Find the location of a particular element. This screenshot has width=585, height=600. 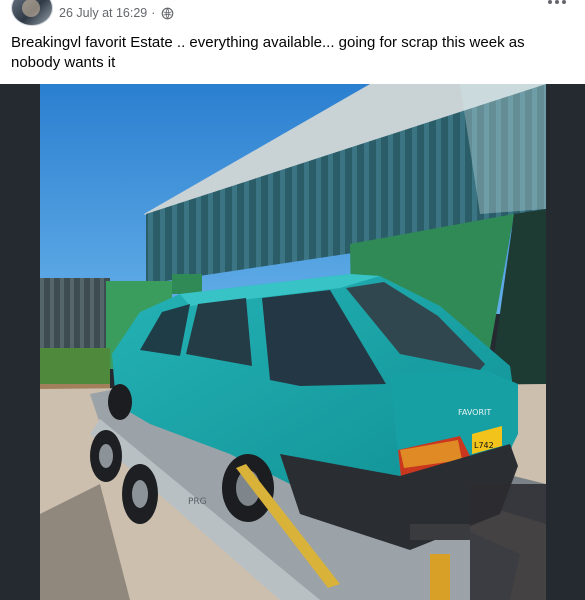

avatar is located at coordinates (32, 13).